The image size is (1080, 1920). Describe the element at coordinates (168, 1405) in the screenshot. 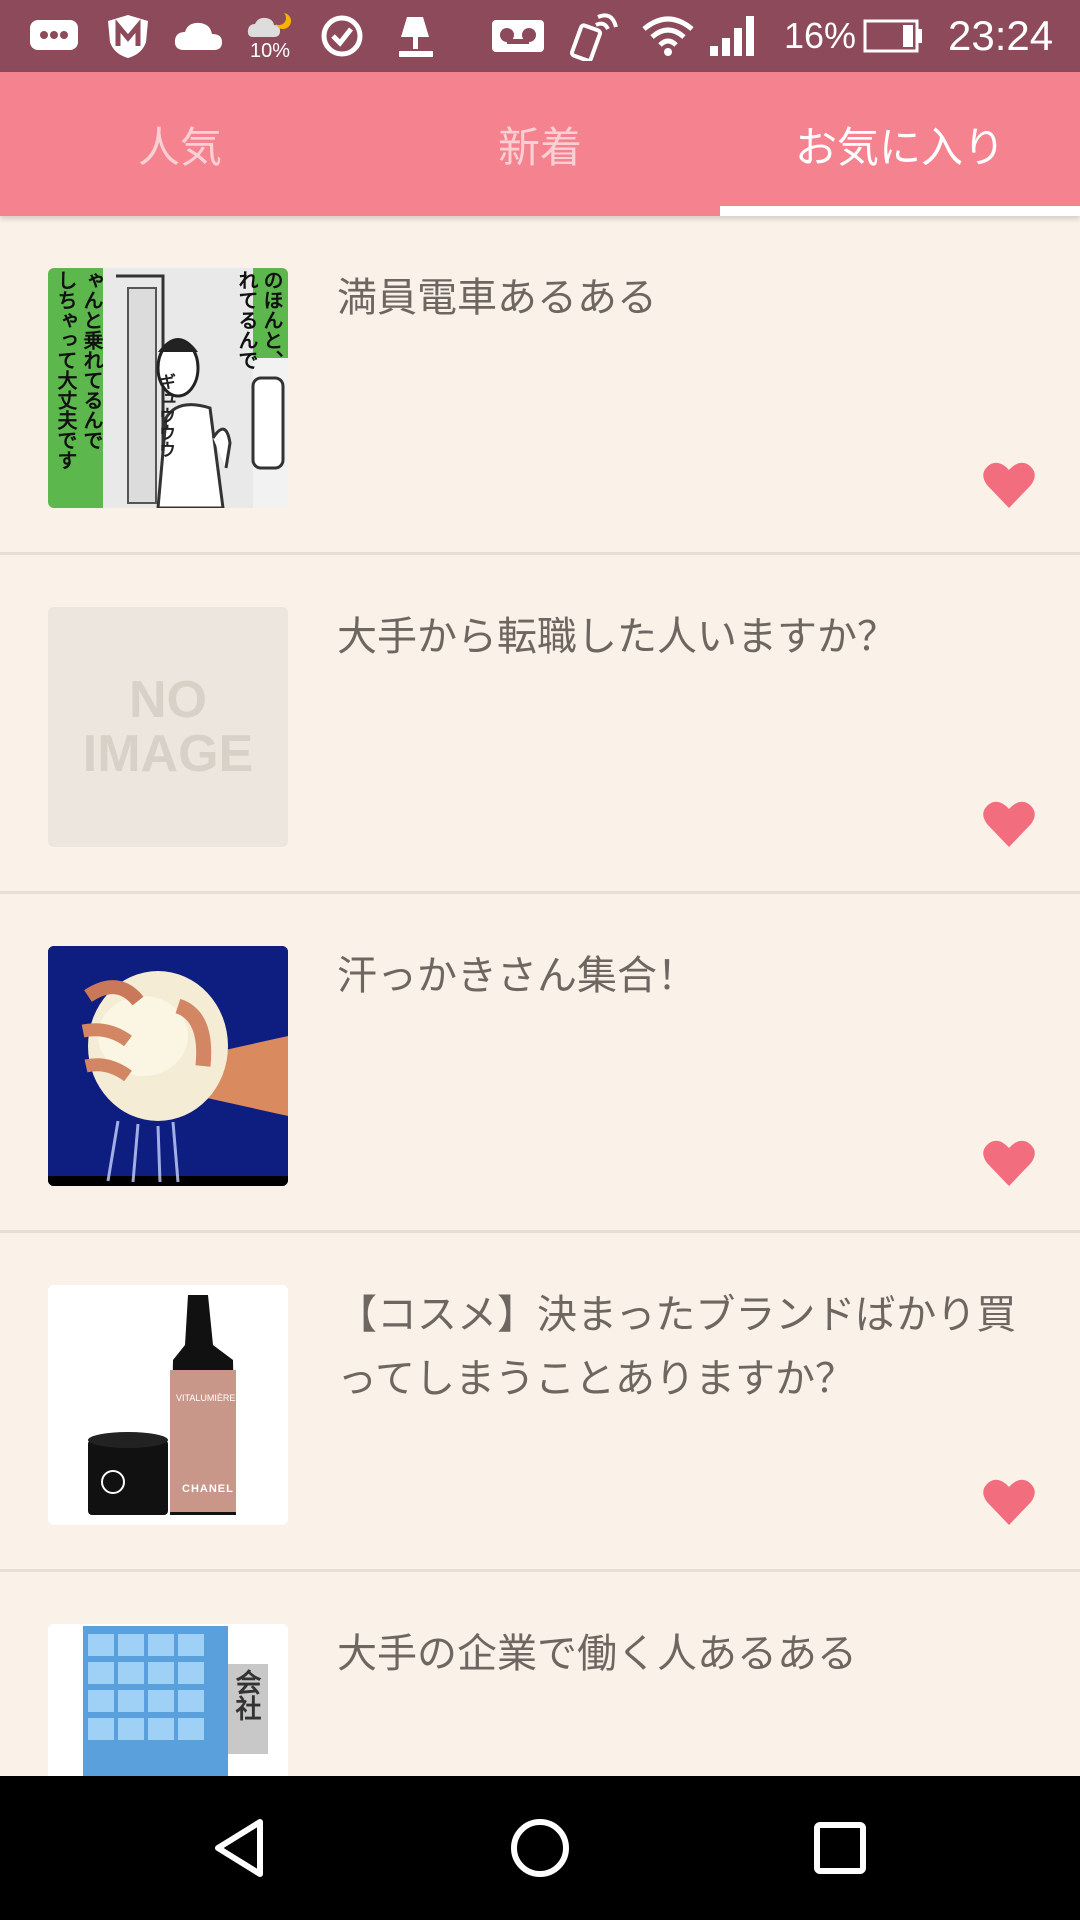

I see `foundation-bottle-image: VITALUMIÈRE CHANEL` at that location.